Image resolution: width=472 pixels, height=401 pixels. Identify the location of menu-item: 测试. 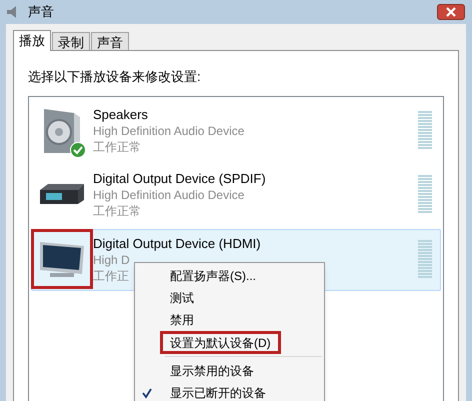
(182, 298).